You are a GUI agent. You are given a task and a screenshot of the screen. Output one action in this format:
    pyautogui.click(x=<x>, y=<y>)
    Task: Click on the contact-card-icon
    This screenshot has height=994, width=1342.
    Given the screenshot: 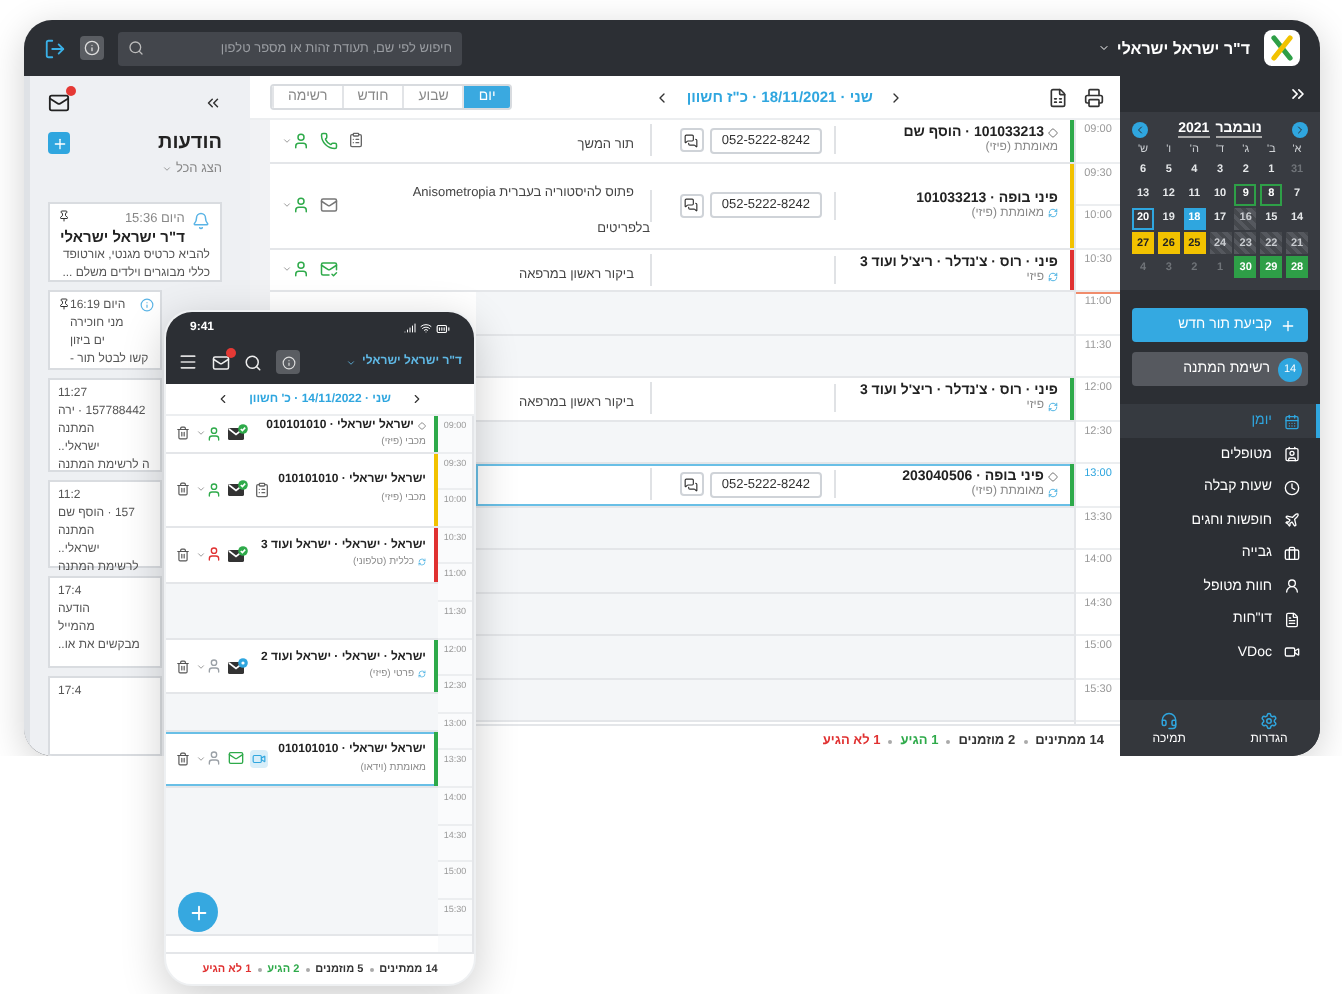 What is the action you would take?
    pyautogui.click(x=1292, y=454)
    